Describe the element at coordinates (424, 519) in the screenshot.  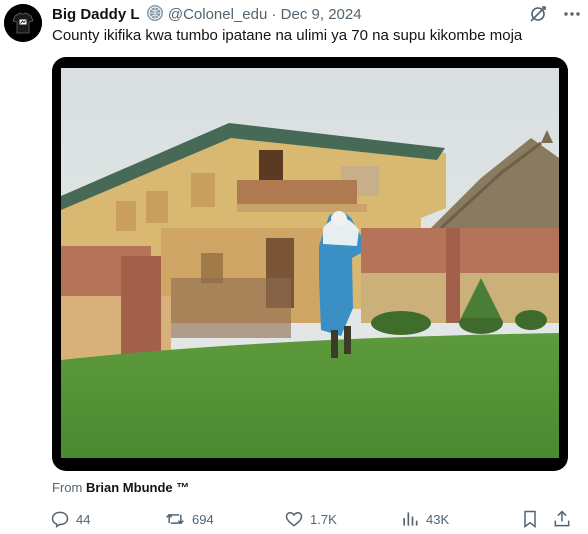
I see `views-button: 43K` at that location.